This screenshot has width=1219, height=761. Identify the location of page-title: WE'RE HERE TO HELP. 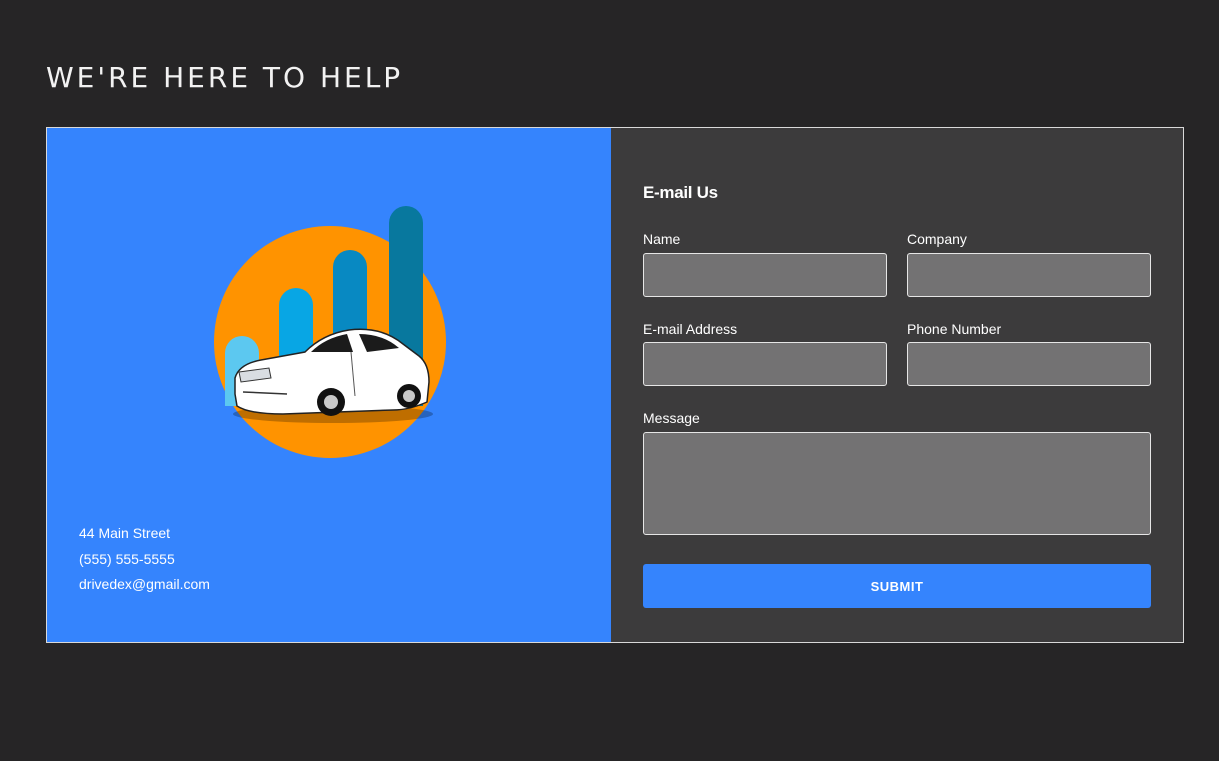
(225, 77).